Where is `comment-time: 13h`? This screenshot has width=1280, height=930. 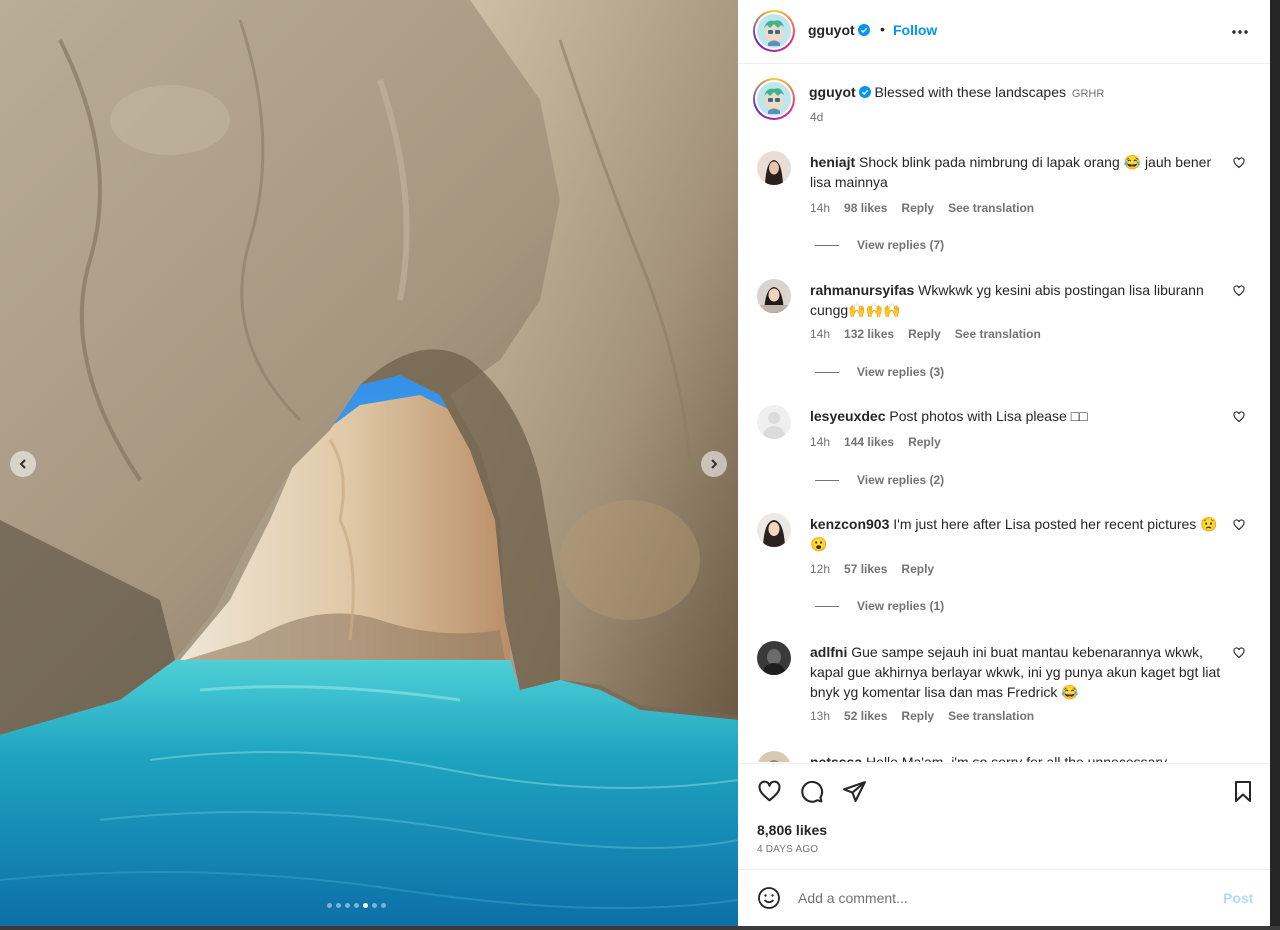 comment-time: 13h is located at coordinates (820, 716).